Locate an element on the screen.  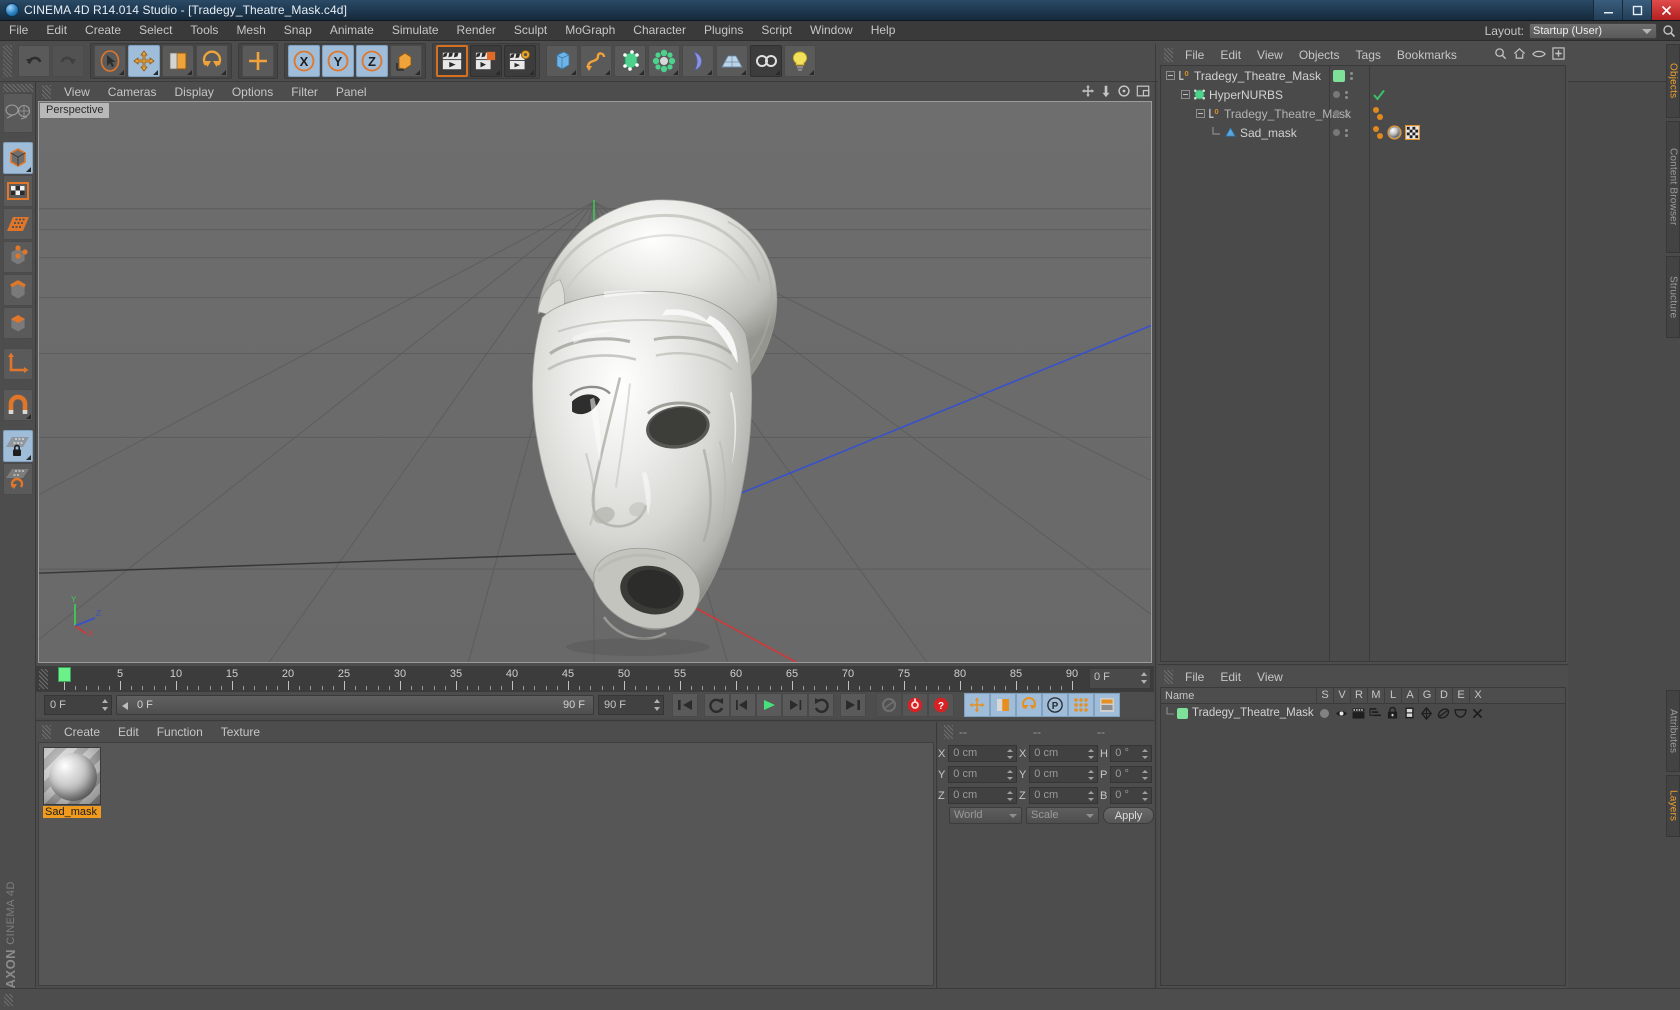
tab-structure: Structure is located at coordinates (1673, 297).